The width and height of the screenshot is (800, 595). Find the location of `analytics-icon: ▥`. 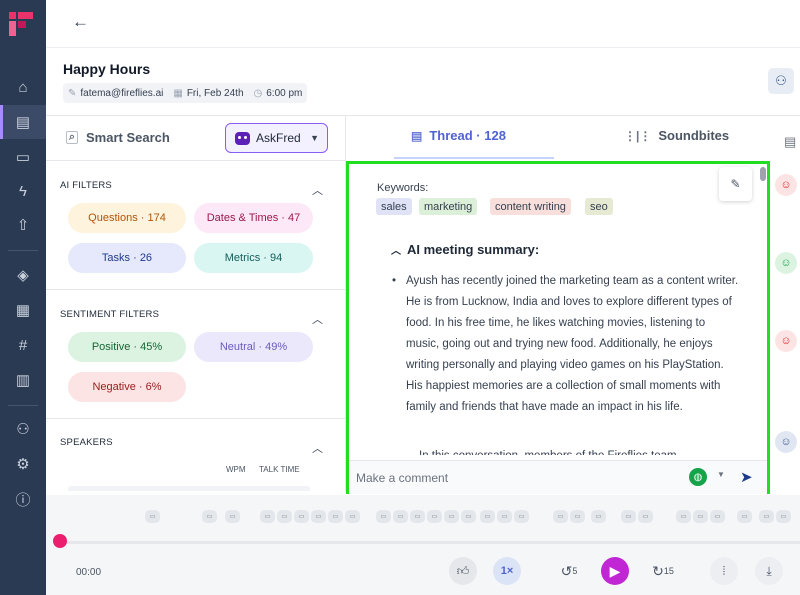

analytics-icon: ▥ is located at coordinates (23, 380).